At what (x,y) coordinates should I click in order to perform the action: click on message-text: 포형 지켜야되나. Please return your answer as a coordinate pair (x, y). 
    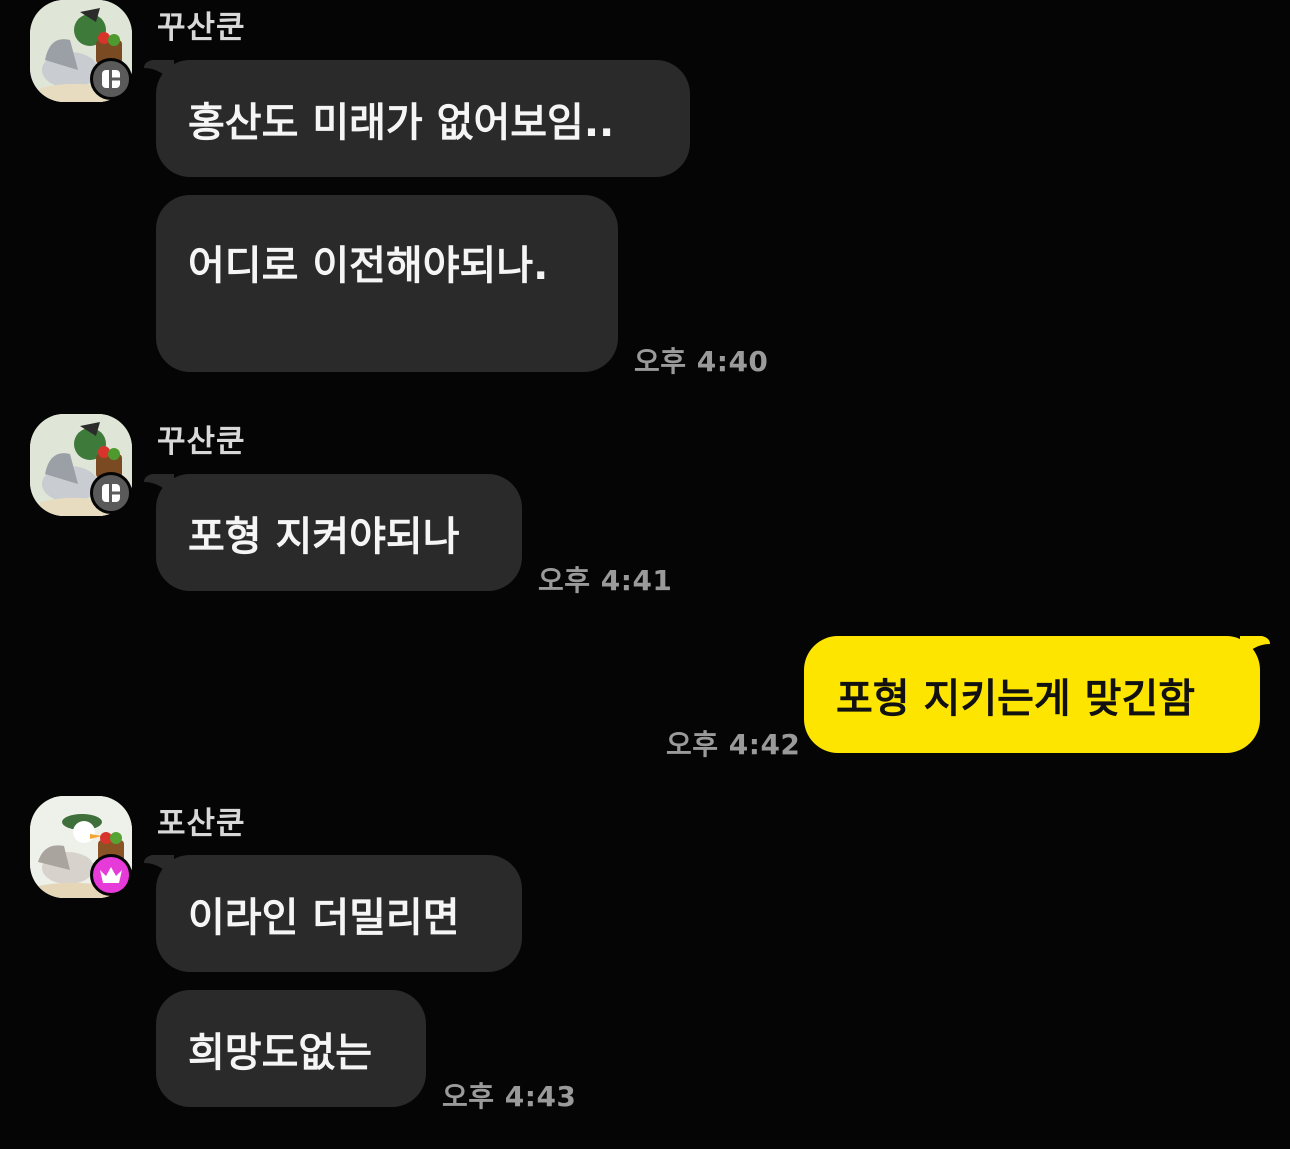
    Looking at the image, I should click on (324, 536).